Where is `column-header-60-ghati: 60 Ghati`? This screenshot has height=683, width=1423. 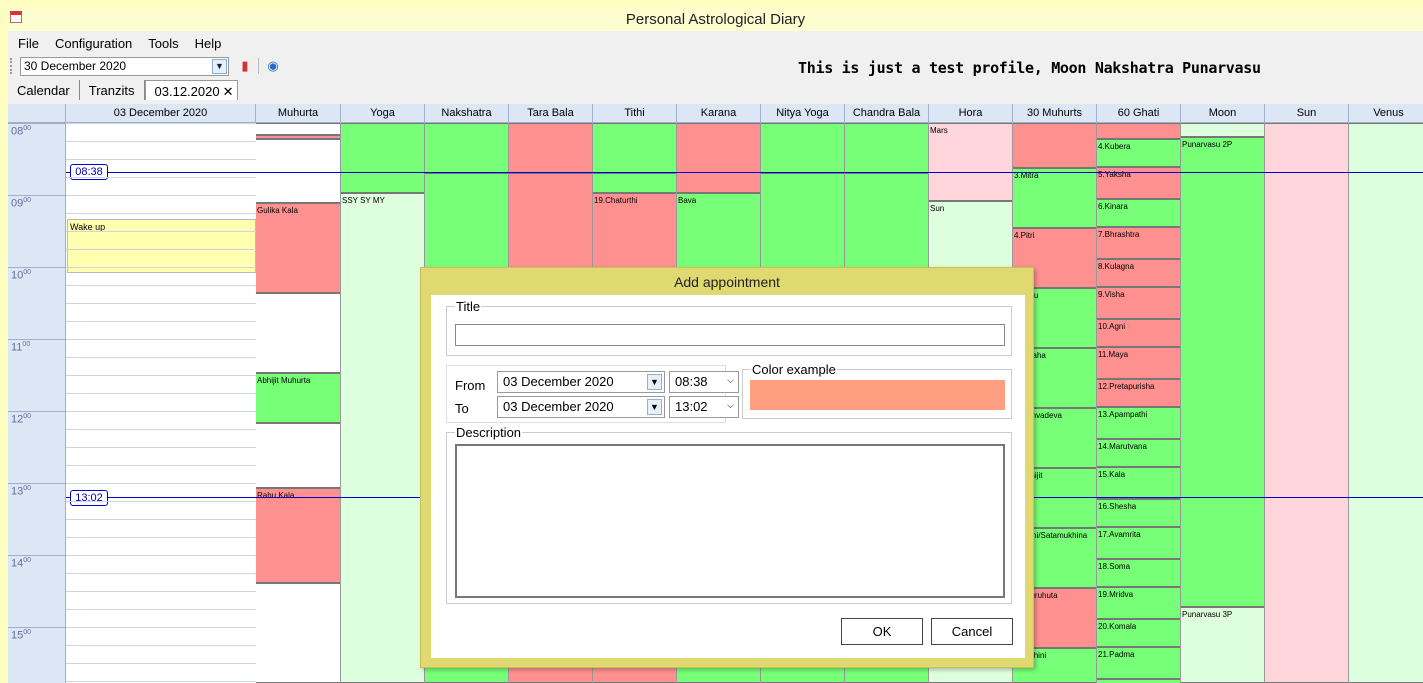
column-header-60-ghati: 60 Ghati is located at coordinates (1139, 113).